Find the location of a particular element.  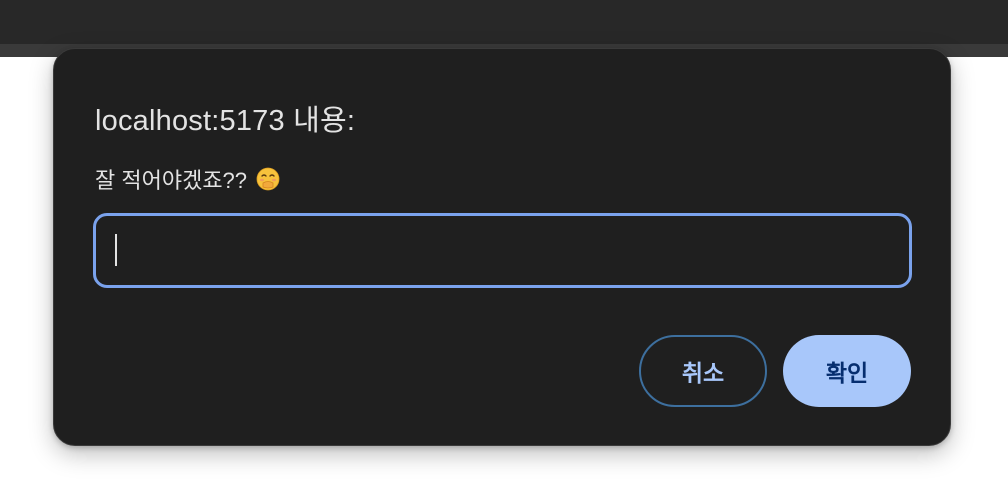

prompt-input-field is located at coordinates (502, 250).